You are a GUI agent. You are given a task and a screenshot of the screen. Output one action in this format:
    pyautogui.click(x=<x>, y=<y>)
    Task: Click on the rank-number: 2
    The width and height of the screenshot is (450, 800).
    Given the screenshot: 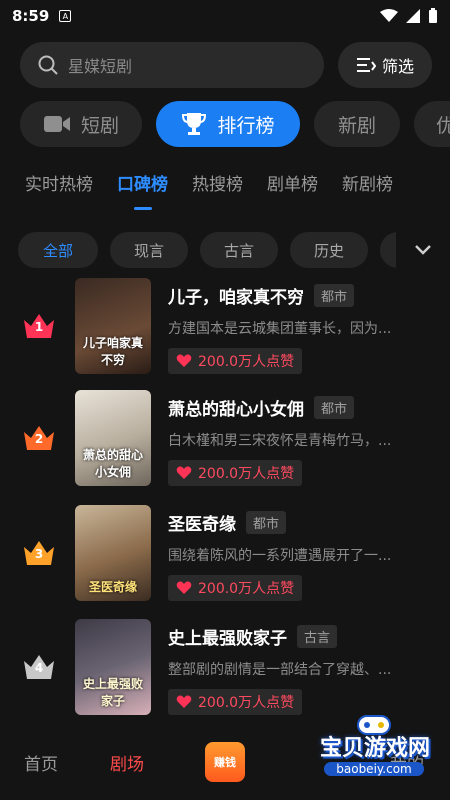 What is the action you would take?
    pyautogui.click(x=39, y=439)
    